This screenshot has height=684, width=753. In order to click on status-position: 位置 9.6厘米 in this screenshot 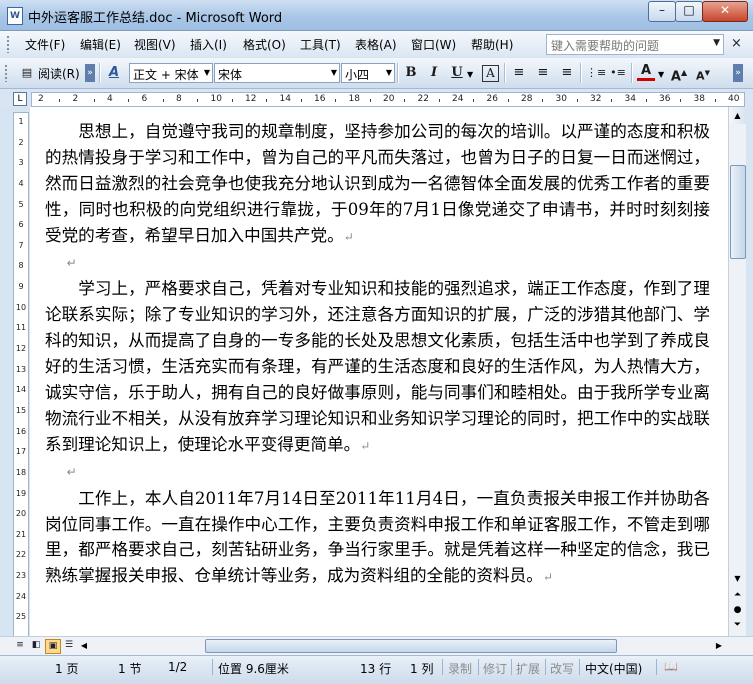, I will do `click(253, 668)`.